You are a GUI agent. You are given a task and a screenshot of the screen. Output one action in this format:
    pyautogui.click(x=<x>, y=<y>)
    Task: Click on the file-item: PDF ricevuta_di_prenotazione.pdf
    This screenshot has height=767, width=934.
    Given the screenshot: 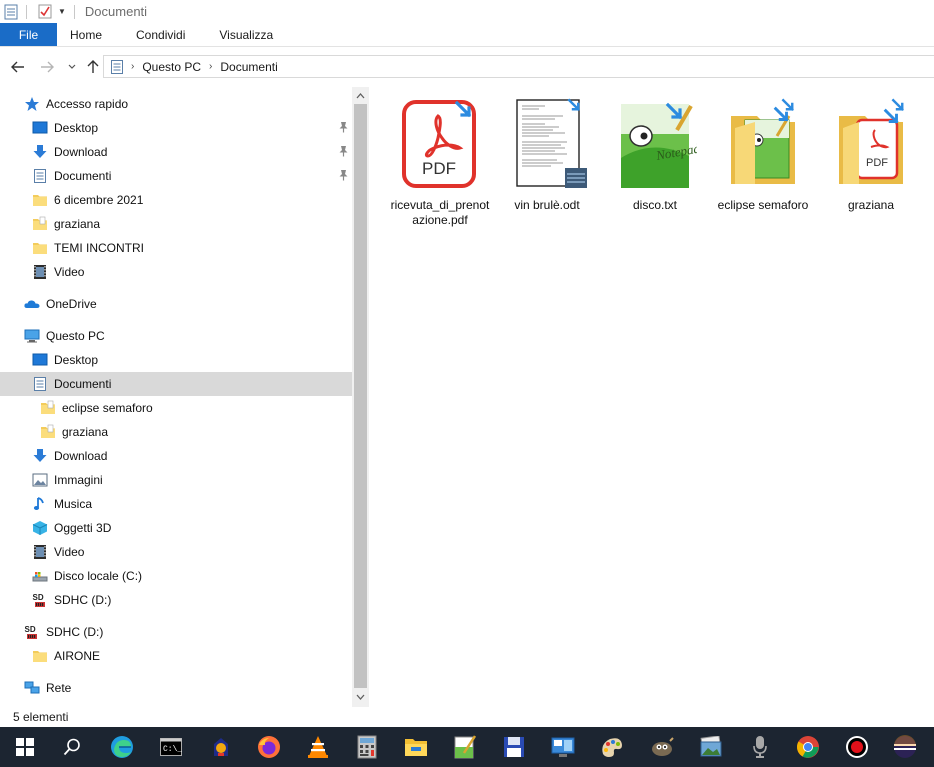 What is the action you would take?
    pyautogui.click(x=440, y=163)
    